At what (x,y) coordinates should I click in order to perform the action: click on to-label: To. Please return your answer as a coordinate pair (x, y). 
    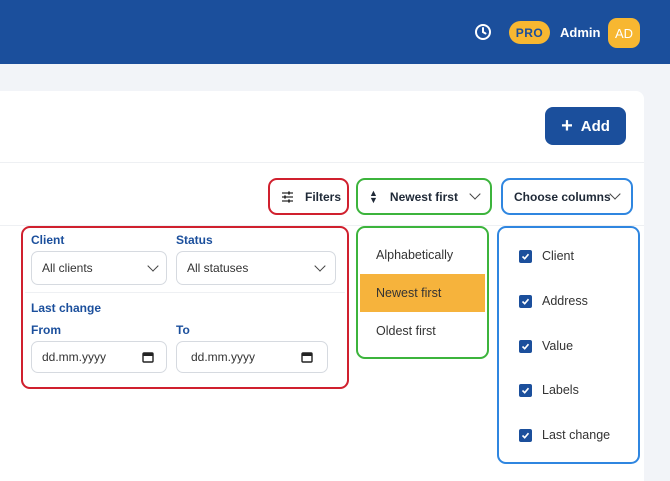
    Looking at the image, I should click on (183, 330).